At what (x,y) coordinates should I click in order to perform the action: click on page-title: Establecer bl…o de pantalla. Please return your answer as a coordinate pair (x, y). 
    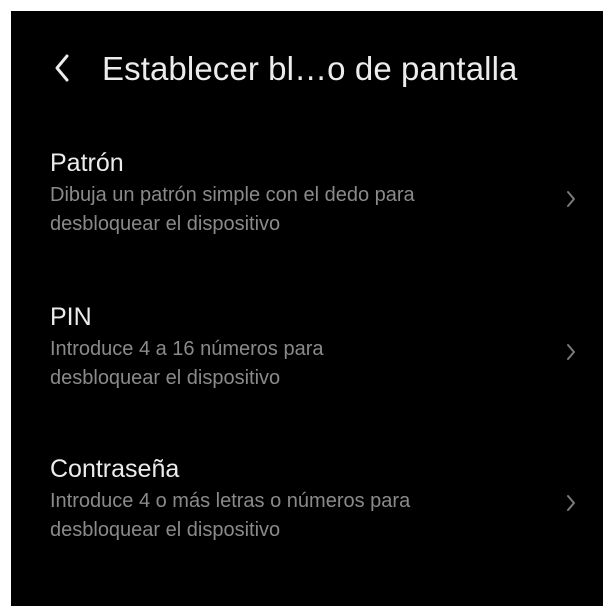
    Looking at the image, I should click on (310, 68).